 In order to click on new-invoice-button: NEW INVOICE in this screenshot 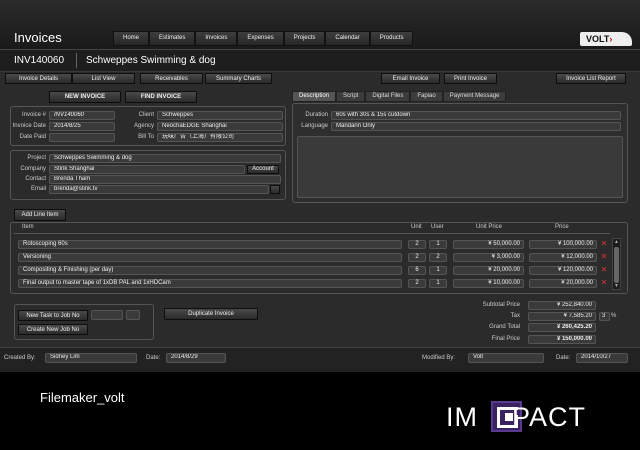, I will do `click(85, 97)`.